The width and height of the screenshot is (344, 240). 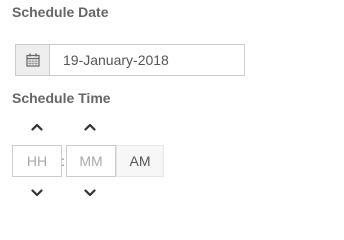 I want to click on schedule-date-field, so click(x=130, y=60).